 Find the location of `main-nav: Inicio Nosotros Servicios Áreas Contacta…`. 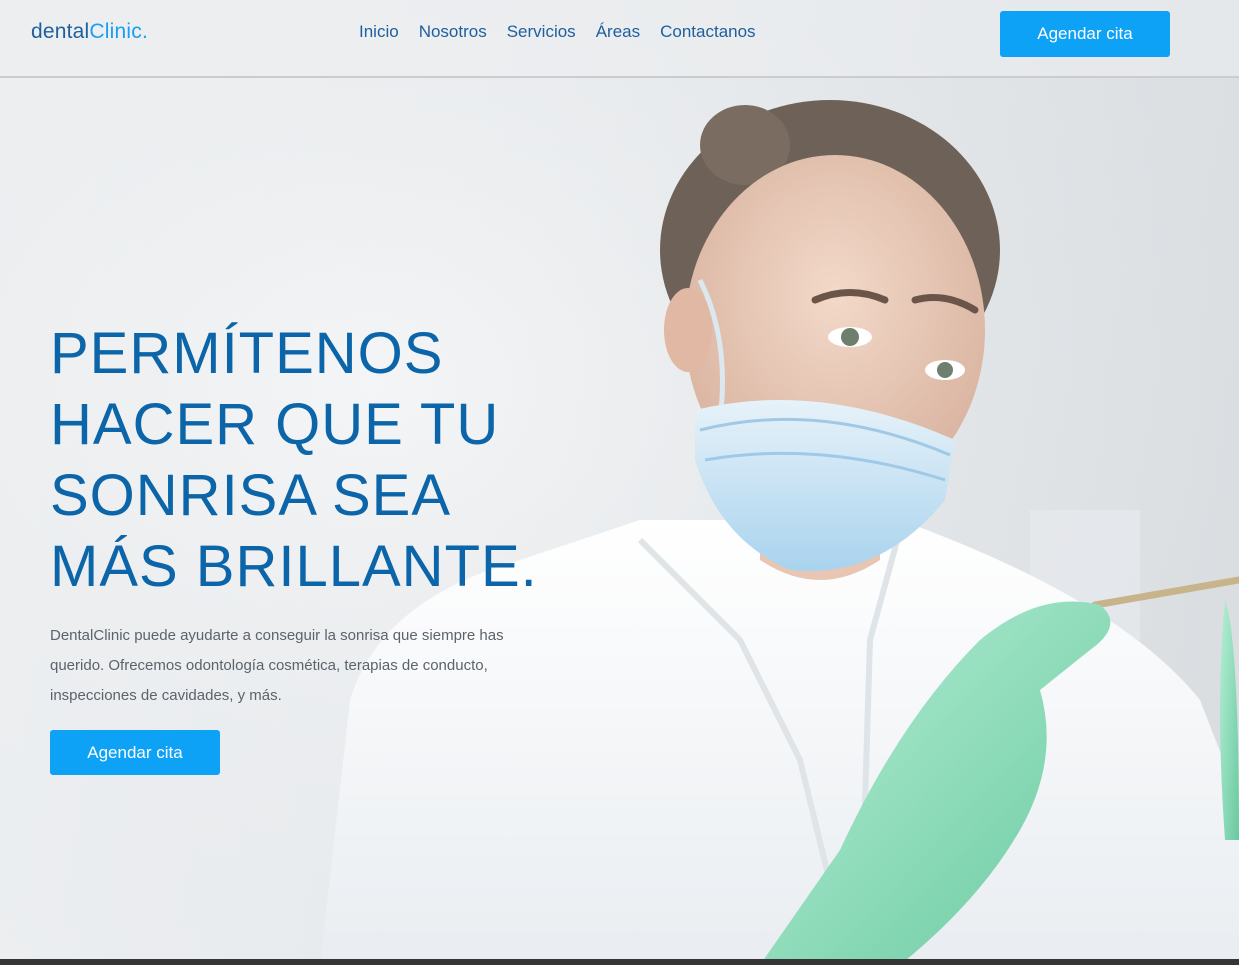

main-nav: Inicio Nosotros Servicios Áreas Contacta… is located at coordinates (557, 32).